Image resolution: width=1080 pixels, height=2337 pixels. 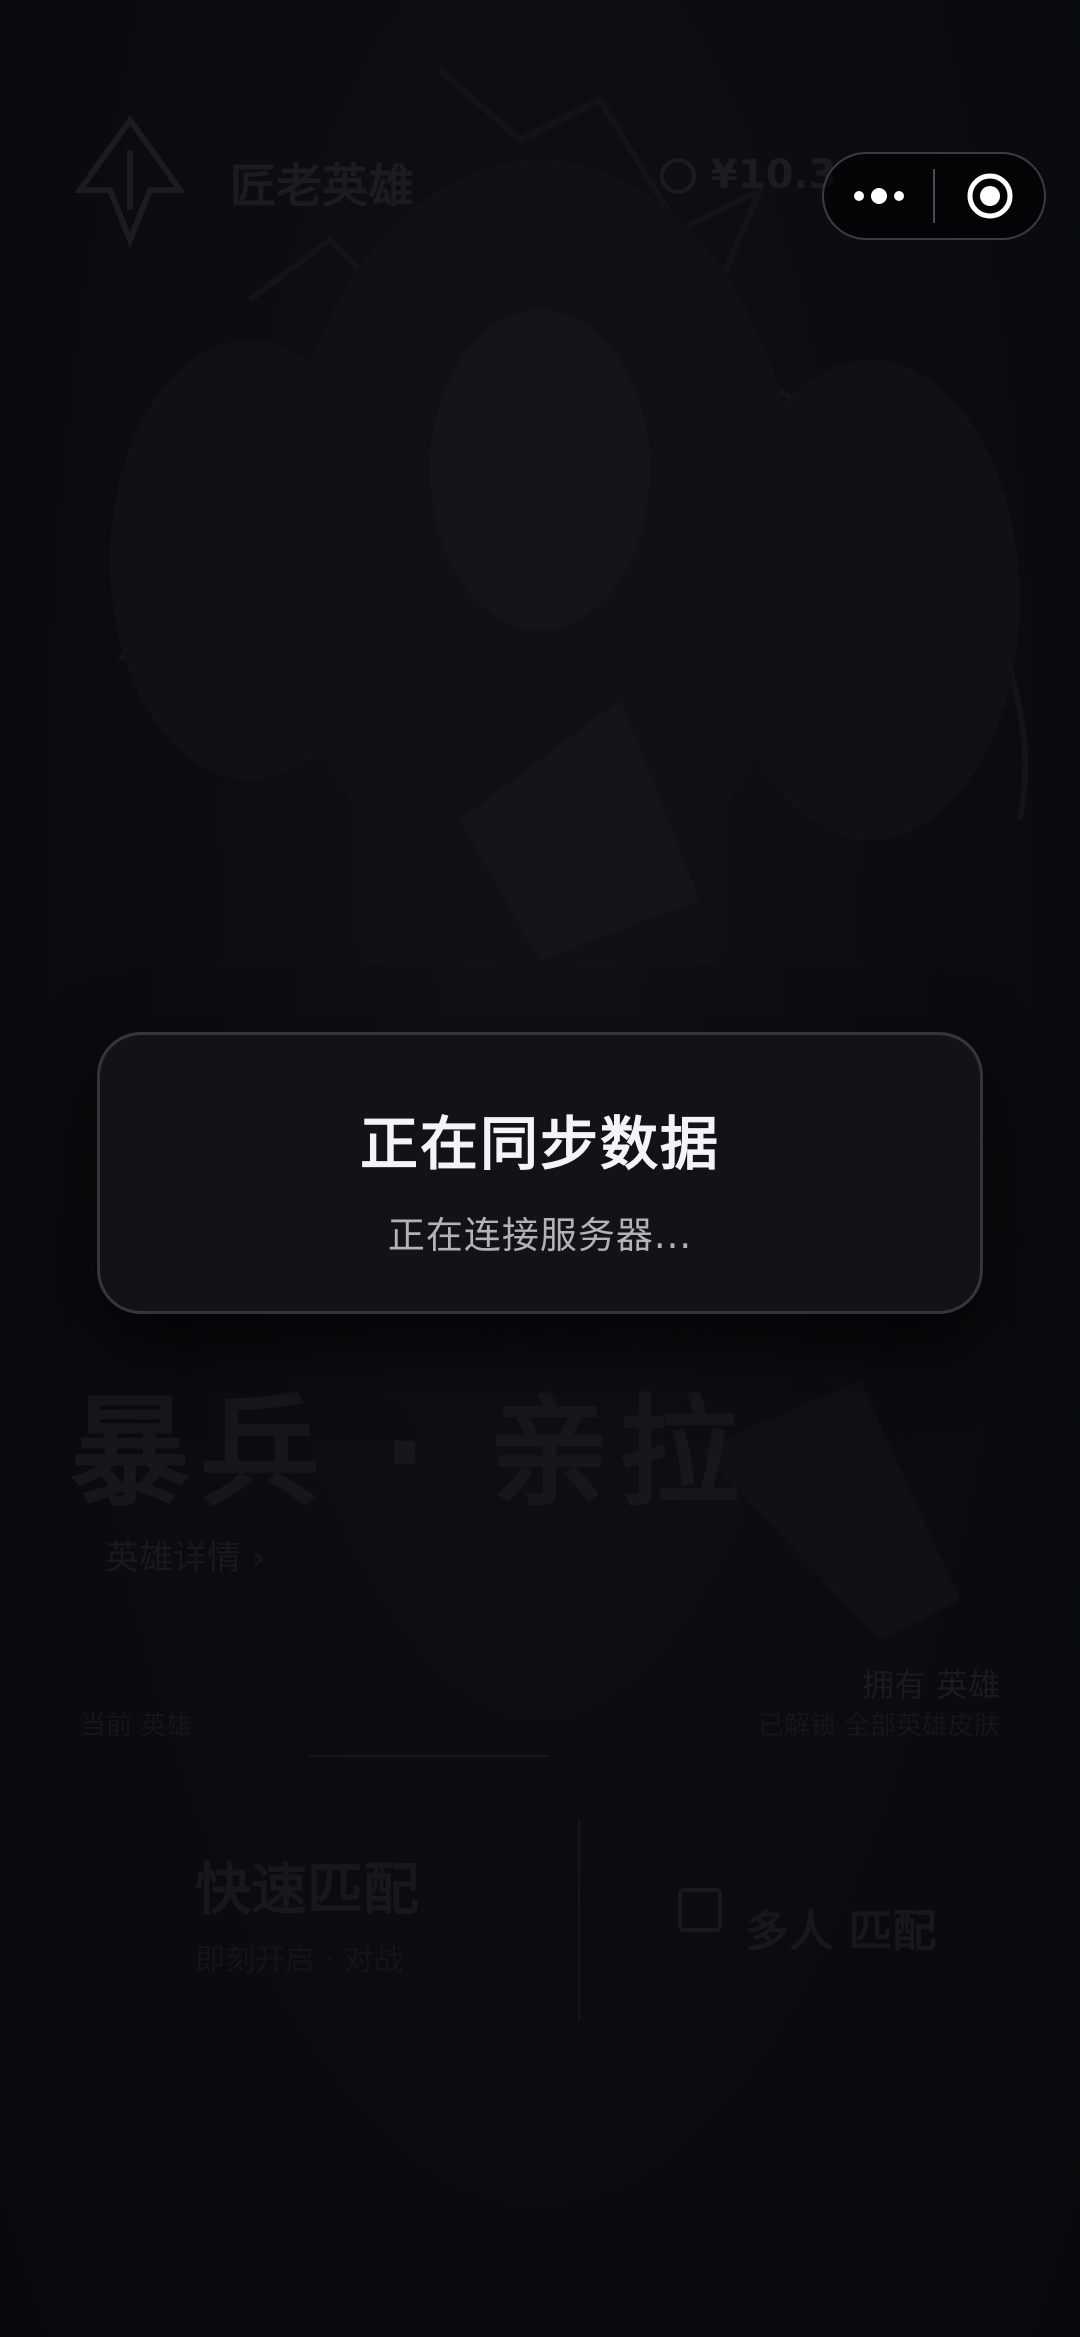 I want to click on more-button, so click(x=878, y=196).